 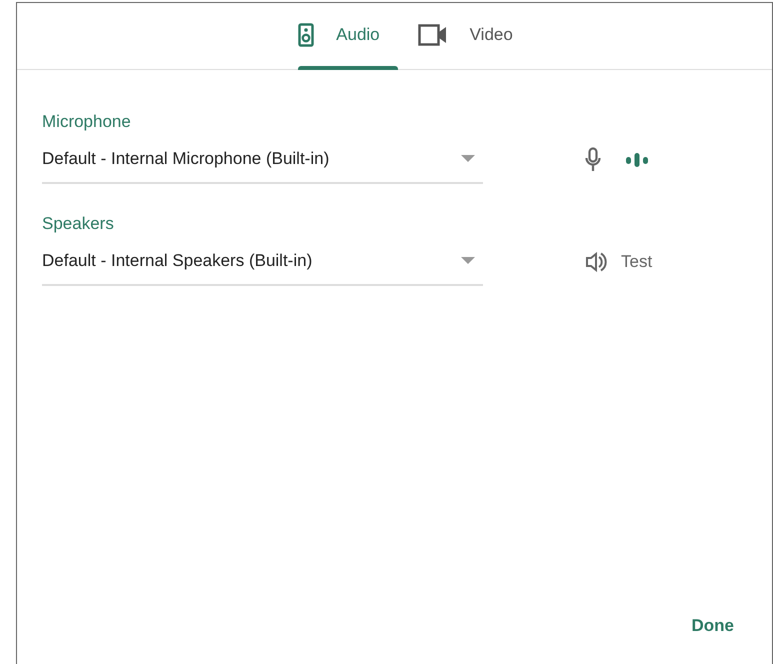 What do you see at coordinates (713, 626) in the screenshot?
I see `done-button: Done` at bounding box center [713, 626].